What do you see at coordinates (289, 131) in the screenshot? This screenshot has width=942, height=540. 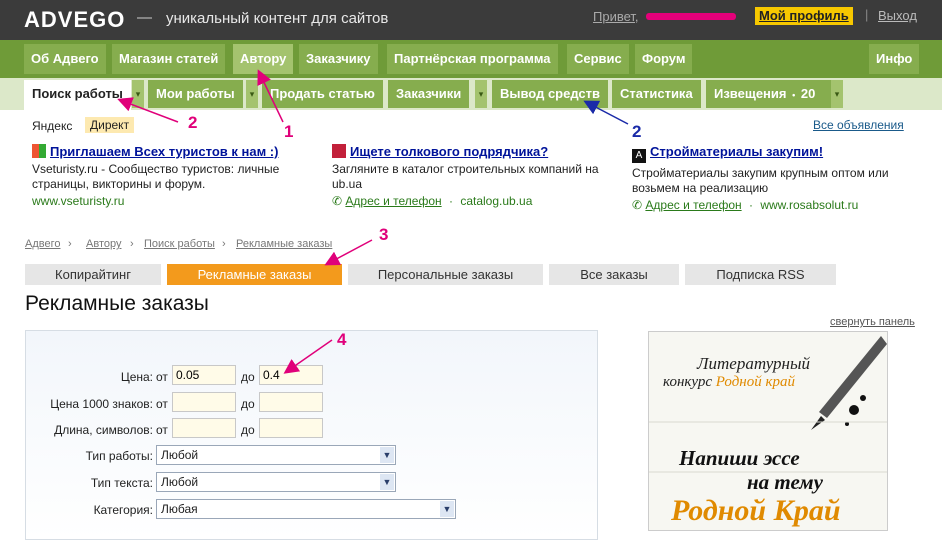 I see `annotation-number: 1` at bounding box center [289, 131].